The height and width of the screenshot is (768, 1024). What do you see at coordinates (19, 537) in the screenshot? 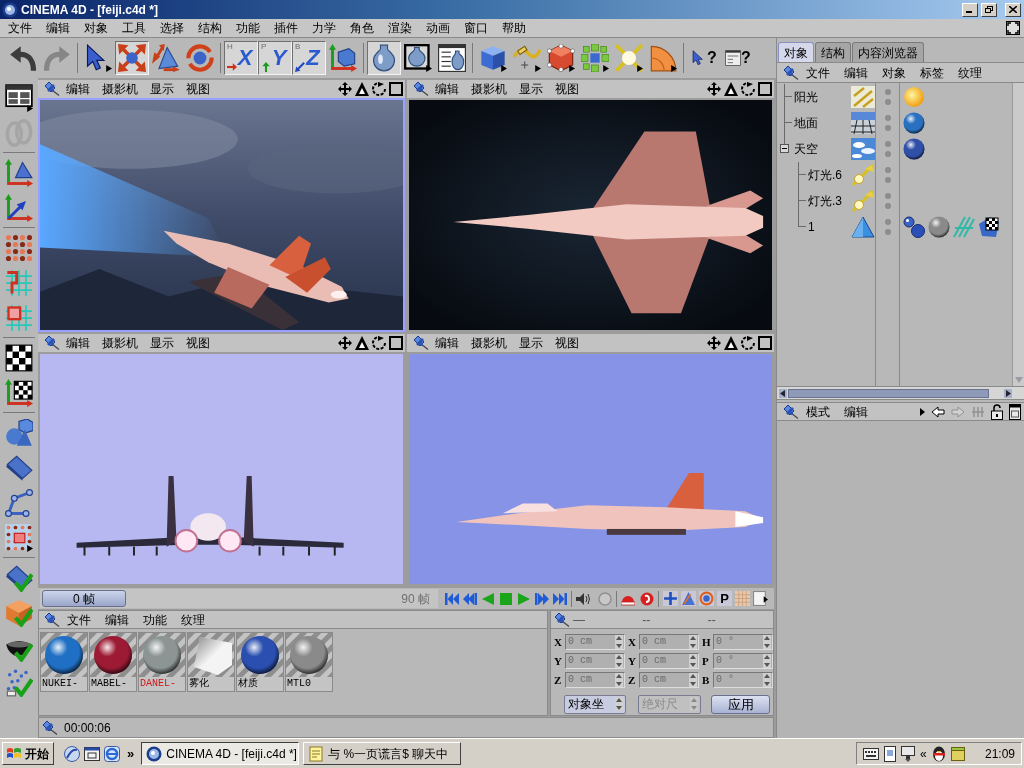
I see `point-selection-icon` at bounding box center [19, 537].